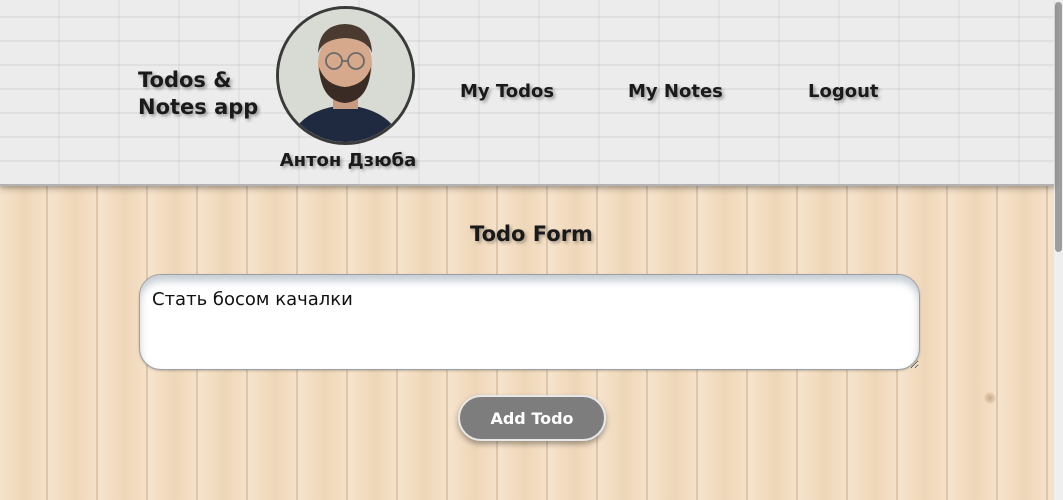 This screenshot has width=1063, height=500. I want to click on user-photo, so click(345, 75).